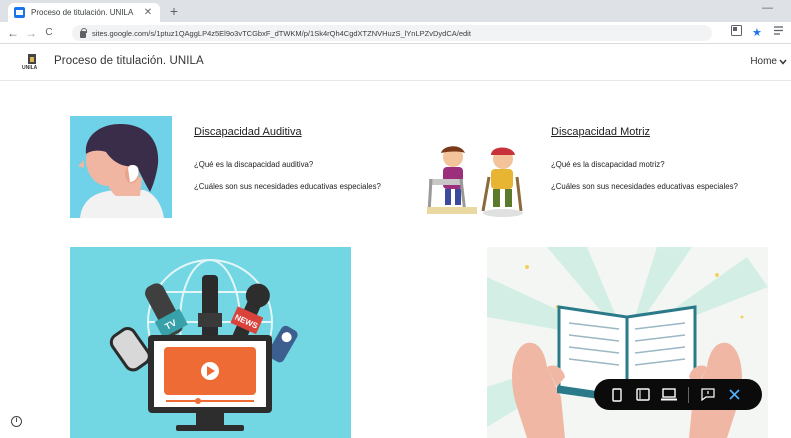  I want to click on auditiva-question-1: ¿Qué es la discapacidad auditiva?, so click(254, 164).